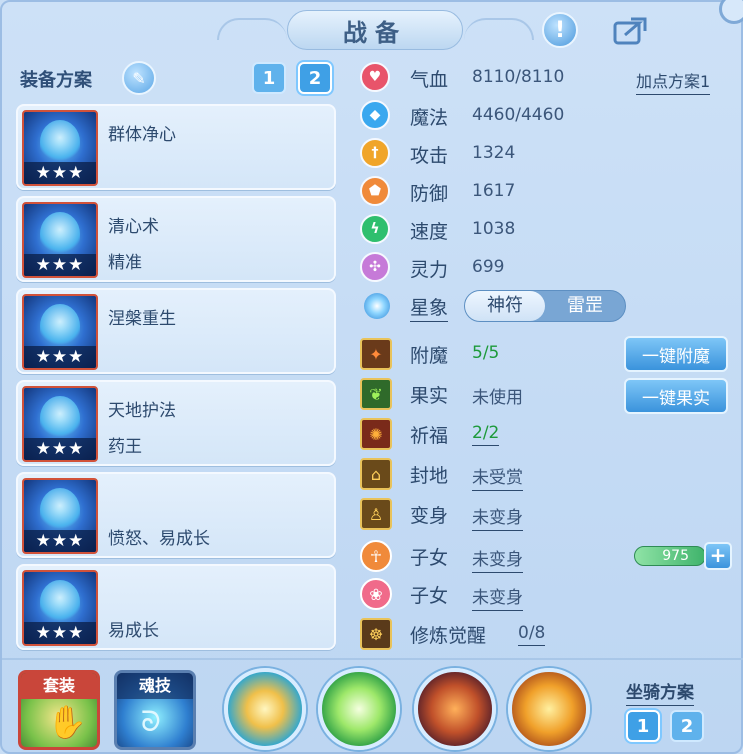 The height and width of the screenshot is (754, 743). I want to click on stat-name: 速度, so click(429, 232).